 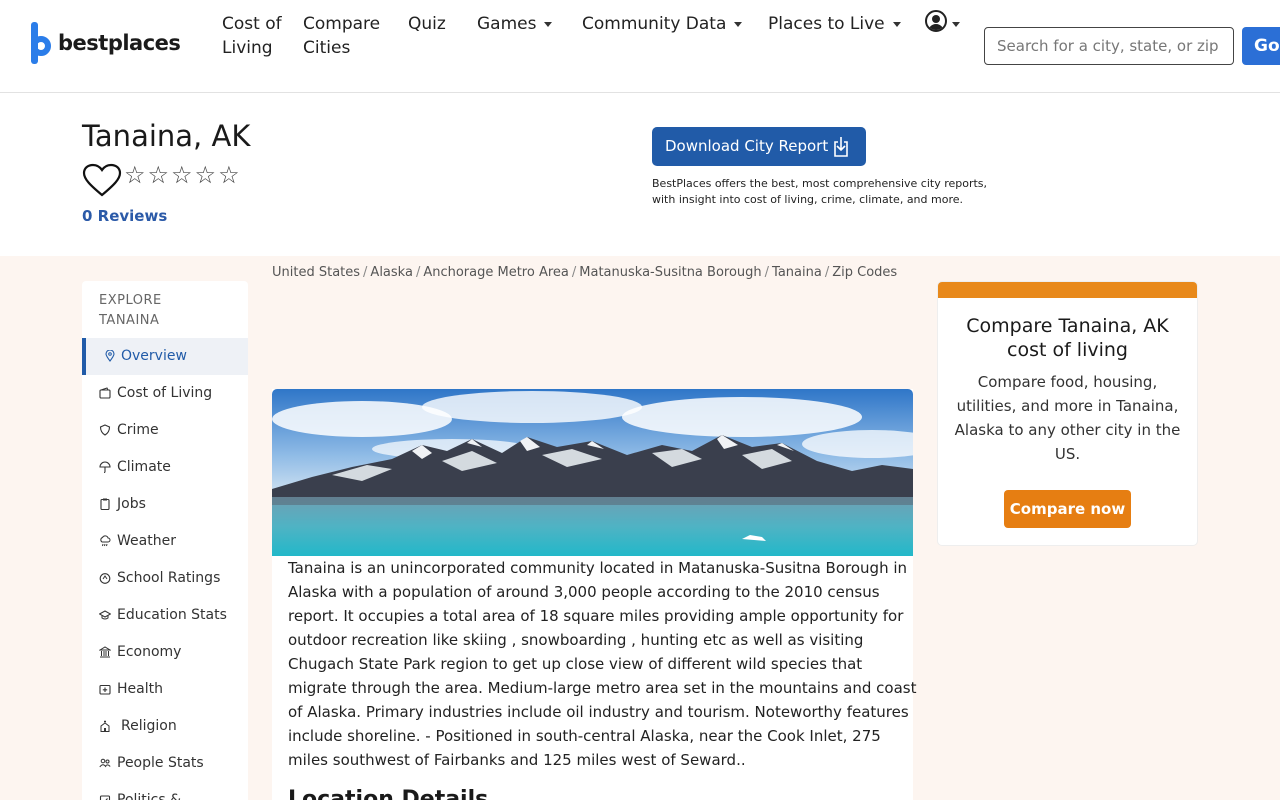 I want to click on nav-games: Games, so click(x=515, y=24).